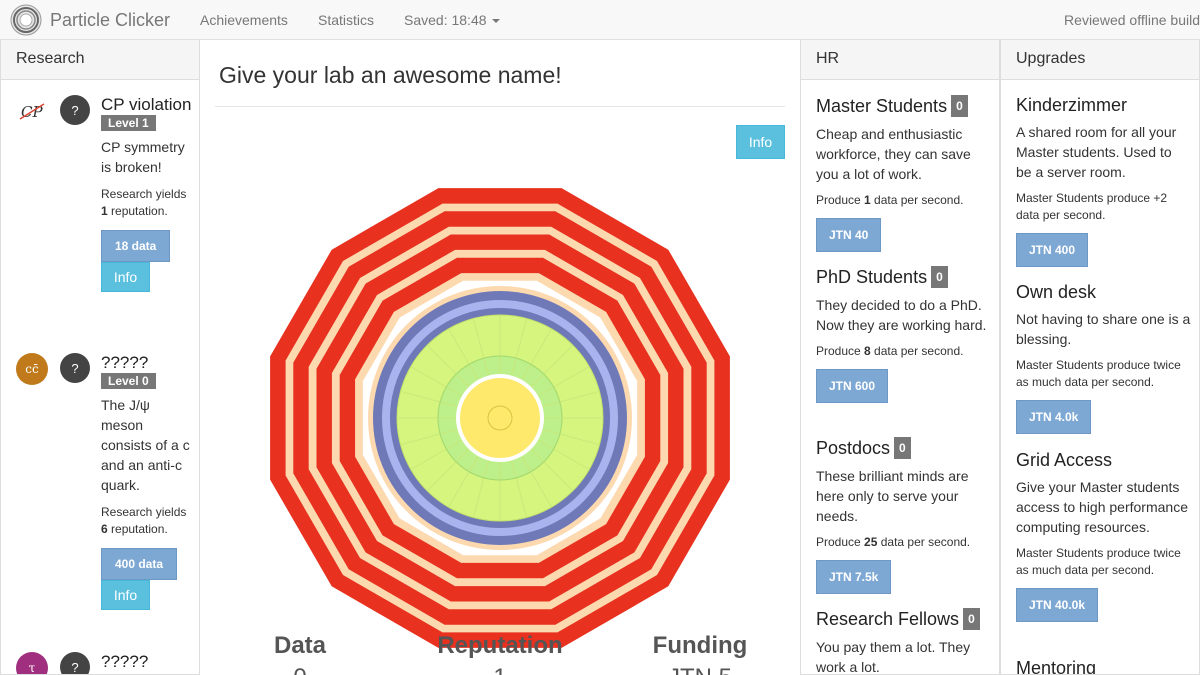 Image resolution: width=1200 pixels, height=675 pixels. I want to click on charm-quark-icon: cc̄, so click(32, 369).